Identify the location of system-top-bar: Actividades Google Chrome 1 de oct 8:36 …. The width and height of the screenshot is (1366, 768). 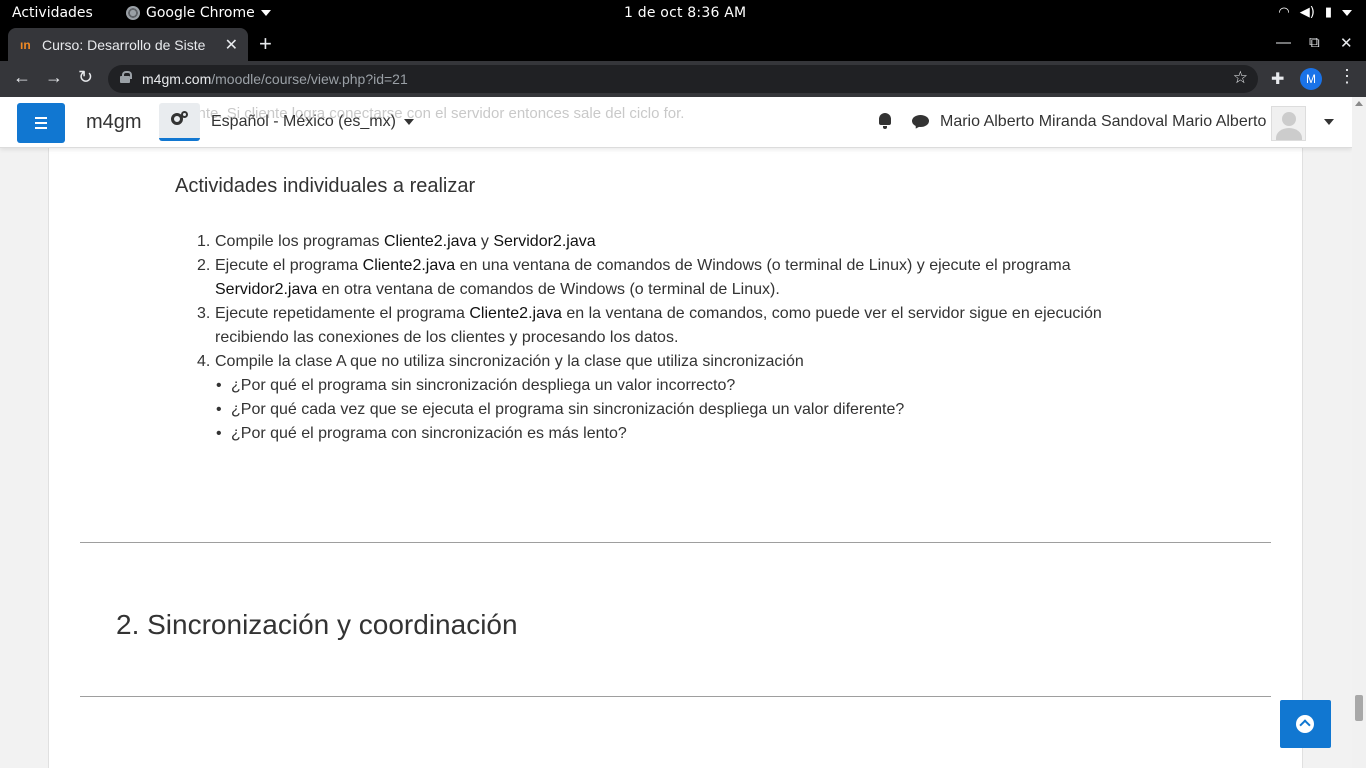
(683, 14).